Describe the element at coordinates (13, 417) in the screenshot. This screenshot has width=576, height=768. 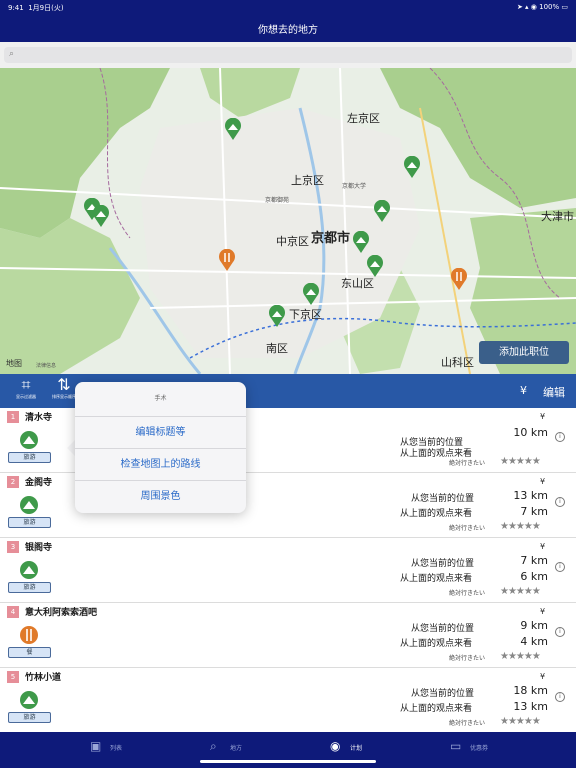
I see `order-badge: 1` at that location.